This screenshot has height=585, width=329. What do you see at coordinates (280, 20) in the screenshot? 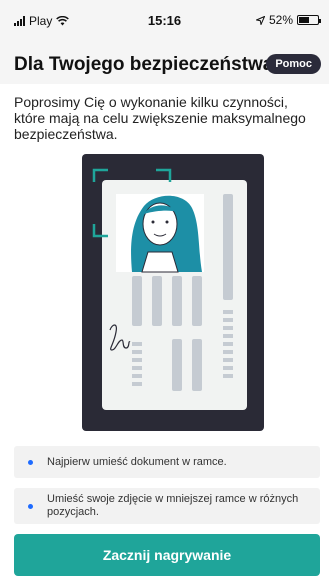
I see `battery-percent: 52%` at bounding box center [280, 20].